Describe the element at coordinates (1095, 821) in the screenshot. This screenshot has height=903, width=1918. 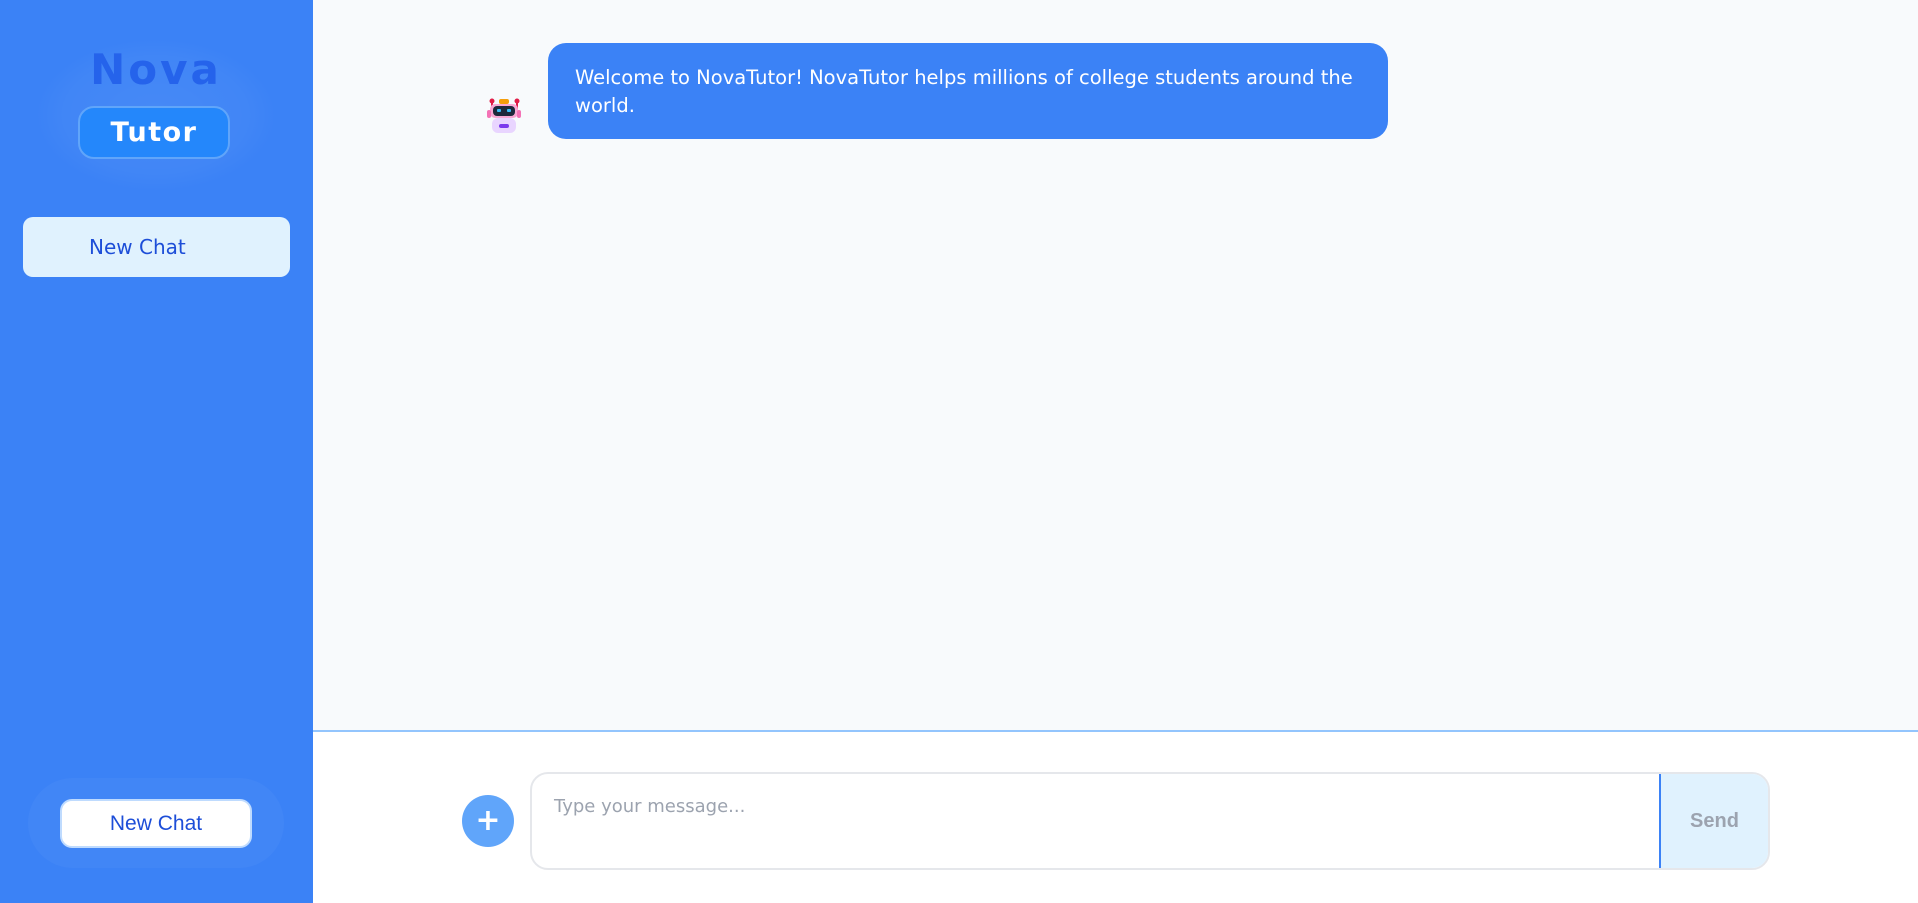
I see `message-input` at that location.